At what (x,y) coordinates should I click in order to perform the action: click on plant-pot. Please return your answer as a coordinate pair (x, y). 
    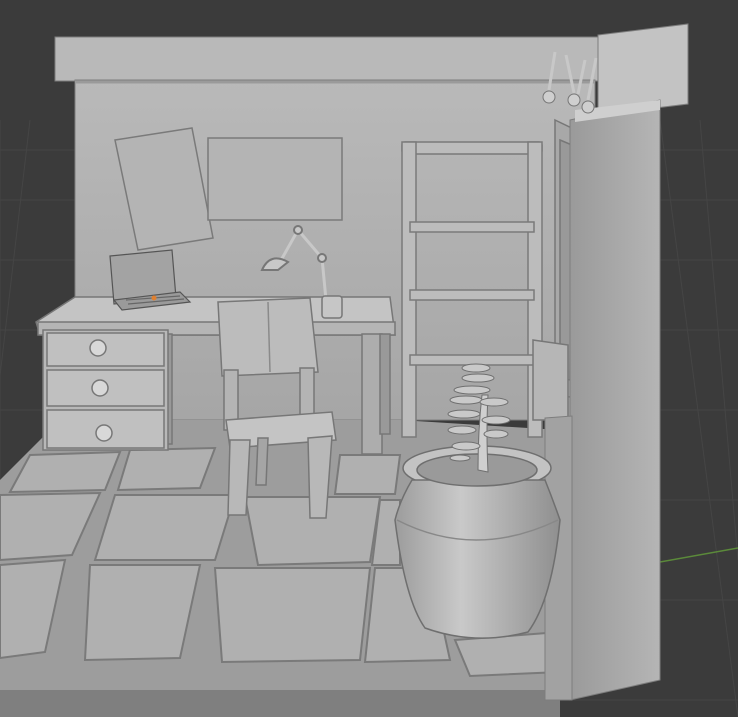
    Looking at the image, I should click on (477, 542).